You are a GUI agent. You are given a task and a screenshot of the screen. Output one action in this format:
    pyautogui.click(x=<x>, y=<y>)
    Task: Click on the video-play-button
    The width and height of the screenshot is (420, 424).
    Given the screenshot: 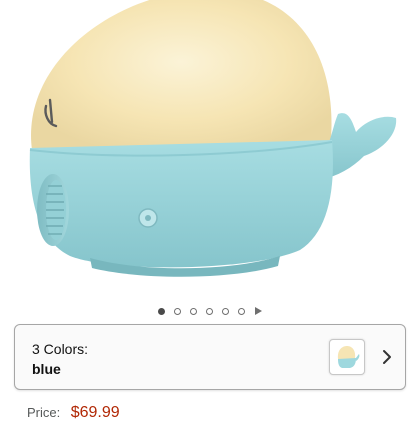 What is the action you would take?
    pyautogui.click(x=258, y=311)
    